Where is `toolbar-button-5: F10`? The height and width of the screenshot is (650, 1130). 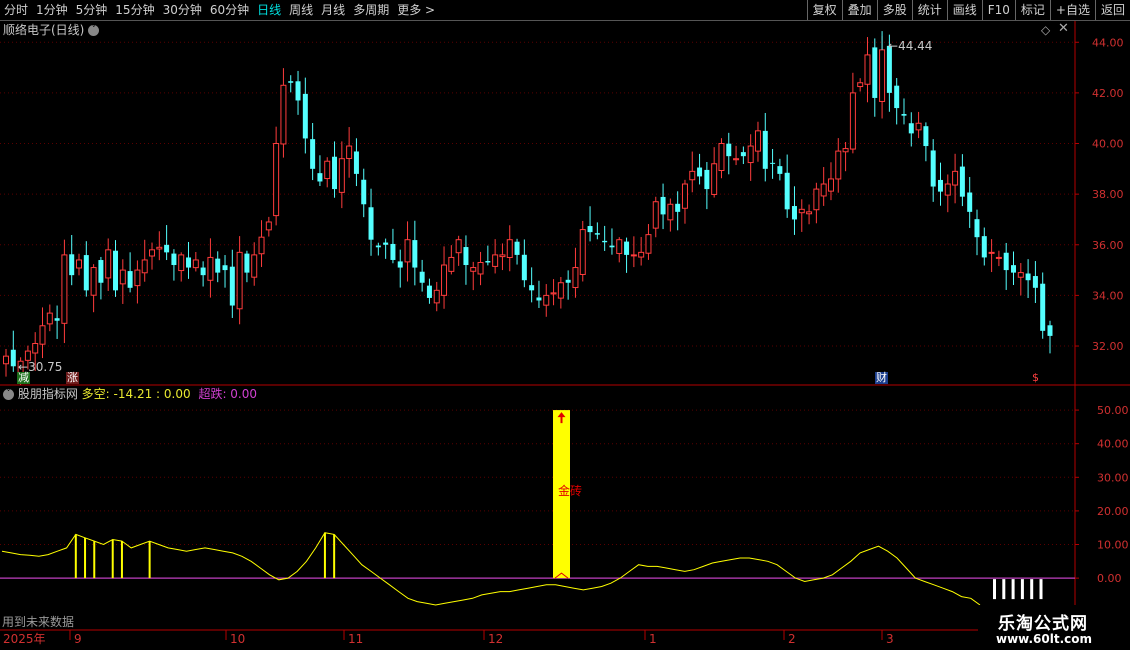
toolbar-button-5: F10 is located at coordinates (998, 10).